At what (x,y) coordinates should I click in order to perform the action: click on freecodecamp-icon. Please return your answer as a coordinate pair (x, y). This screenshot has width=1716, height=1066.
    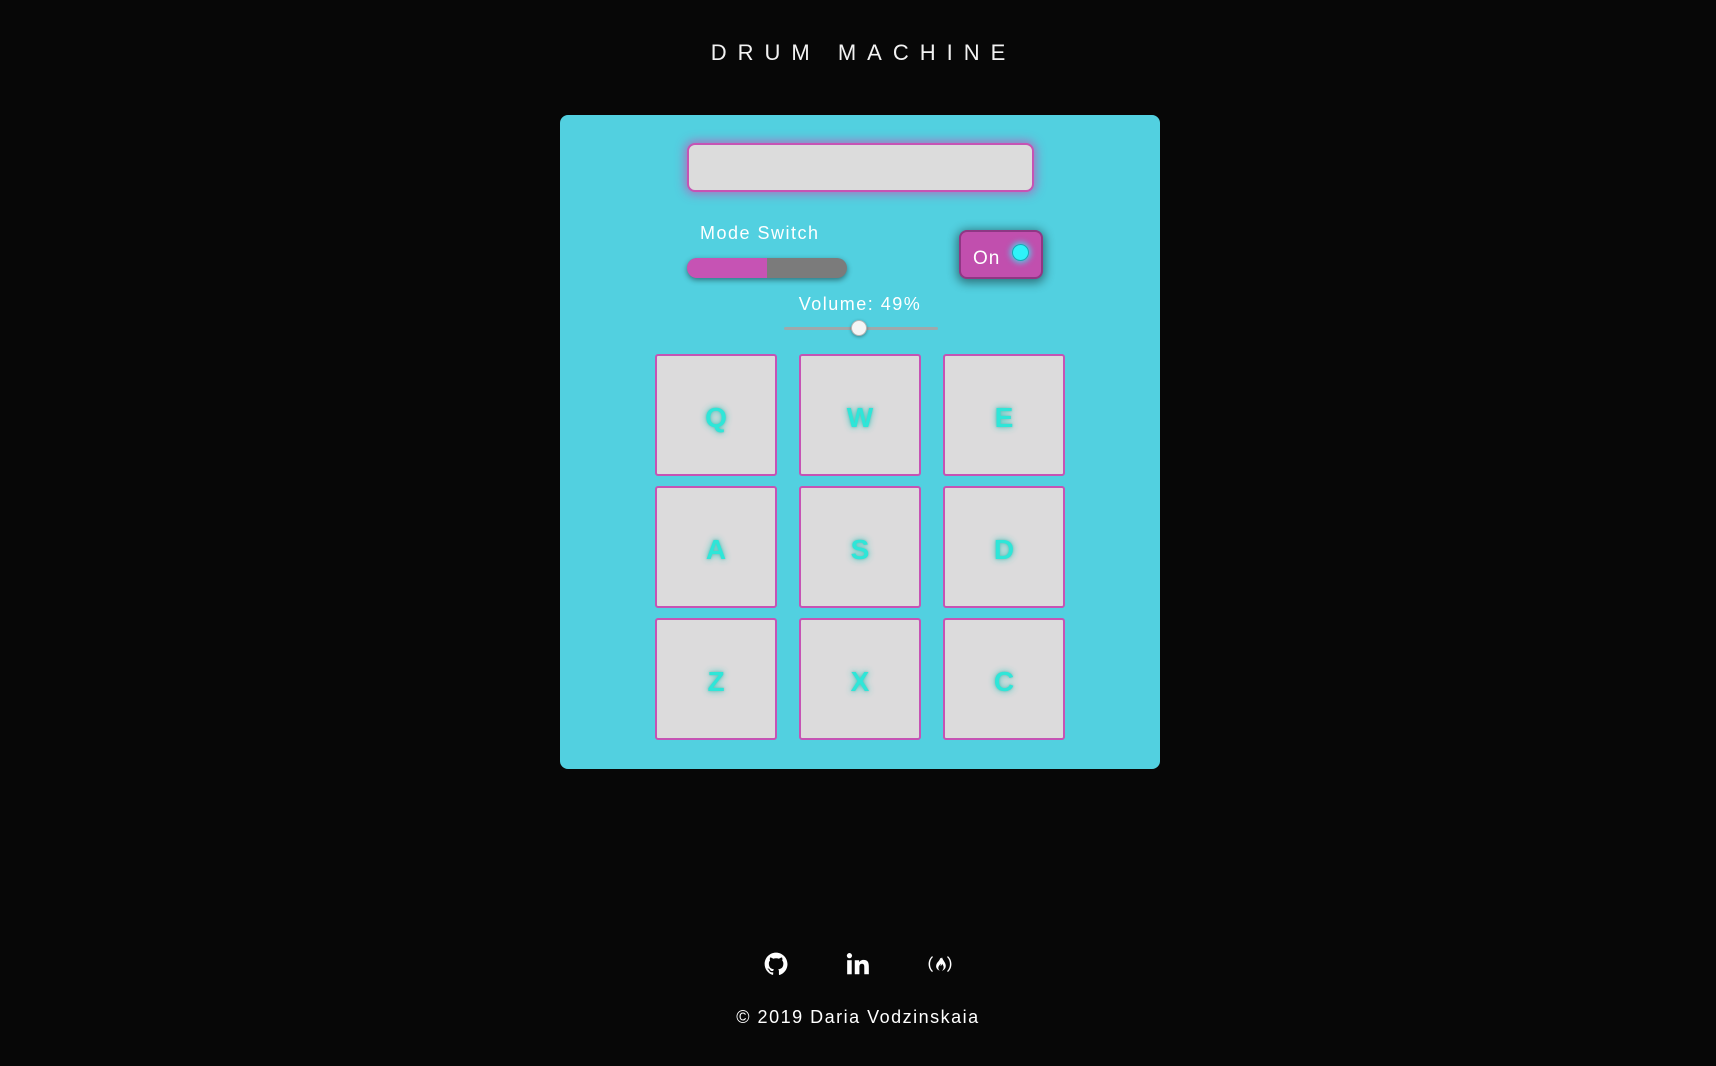
    Looking at the image, I should click on (940, 964).